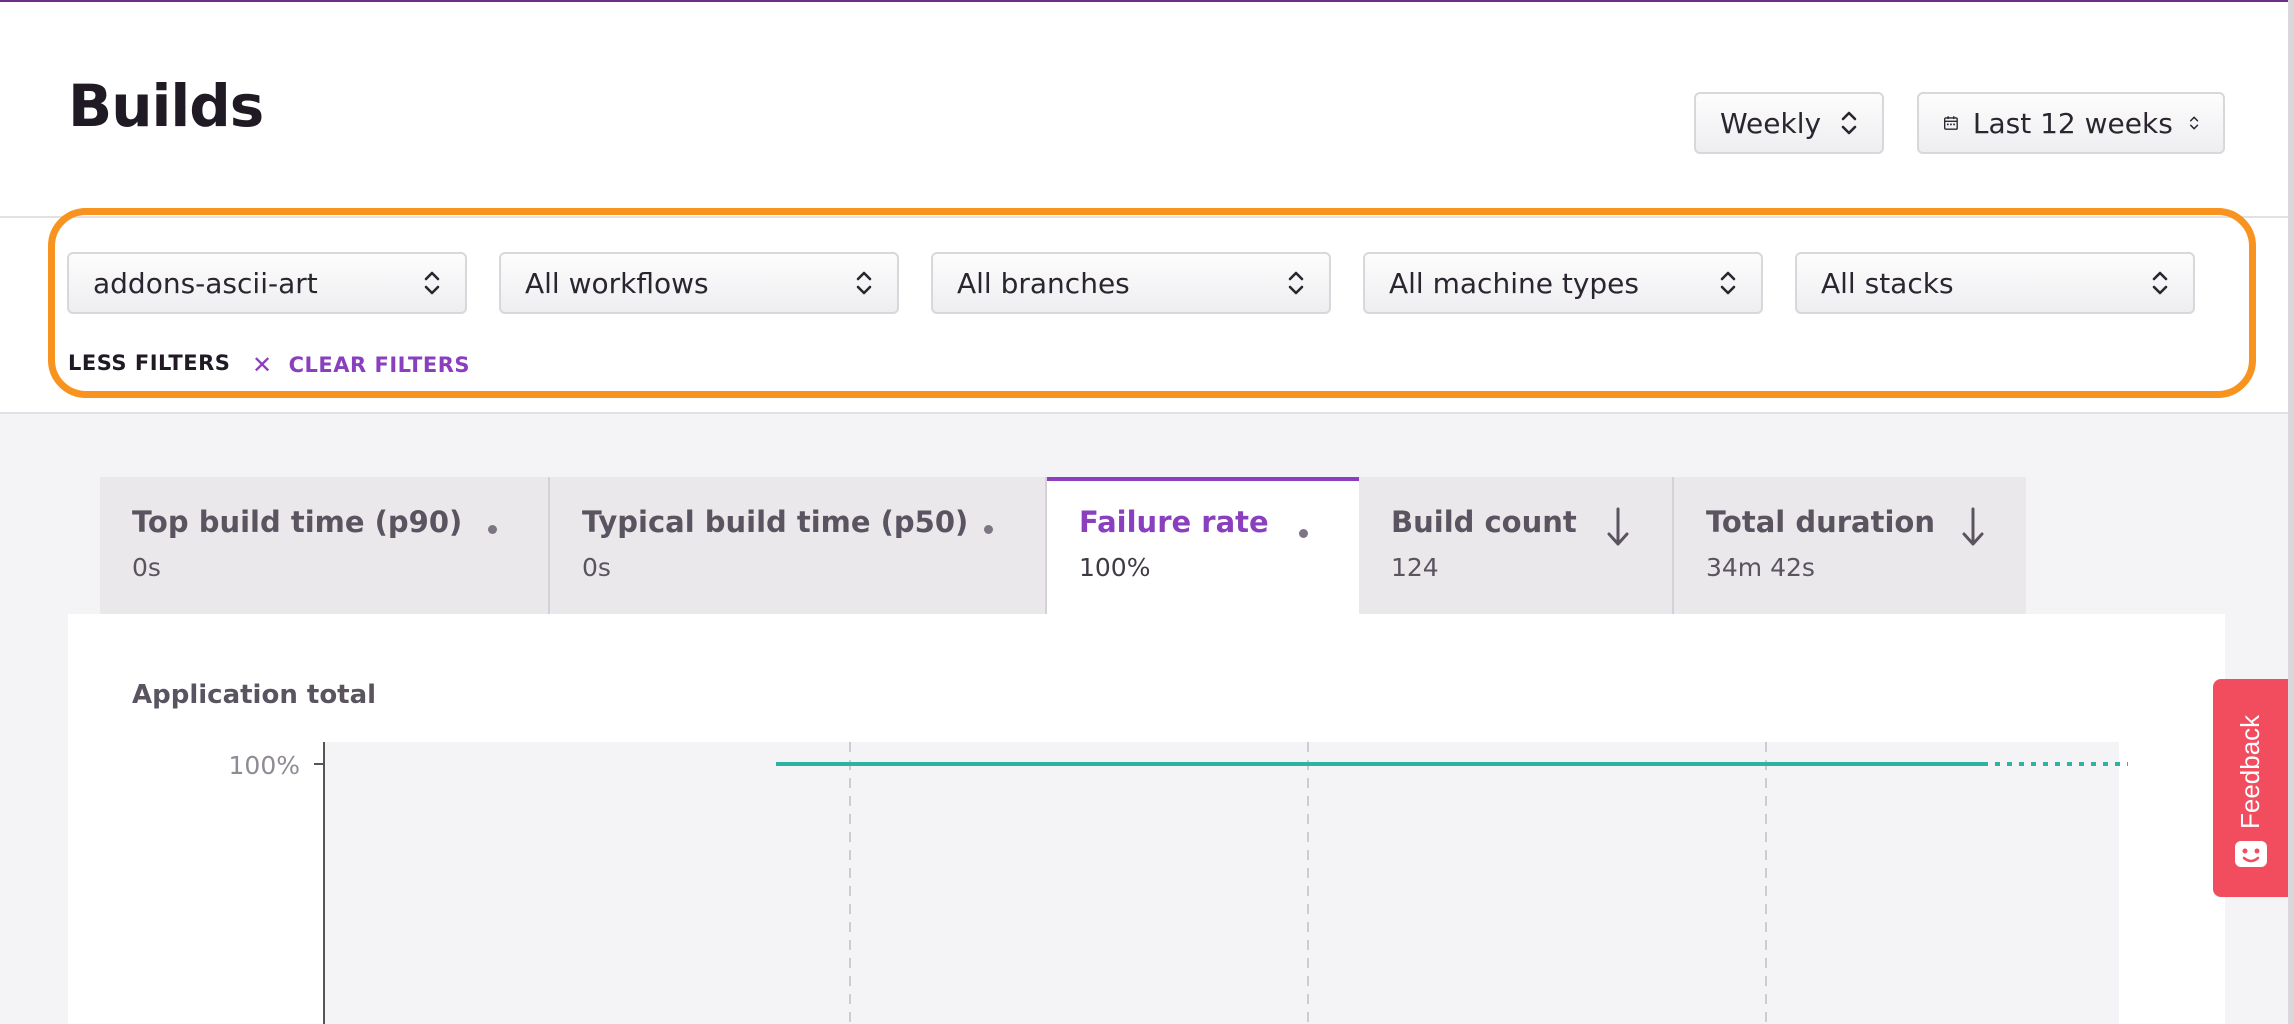 The height and width of the screenshot is (1024, 2294). Describe the element at coordinates (1760, 567) in the screenshot. I see `tab-value: 34m 42s` at that location.